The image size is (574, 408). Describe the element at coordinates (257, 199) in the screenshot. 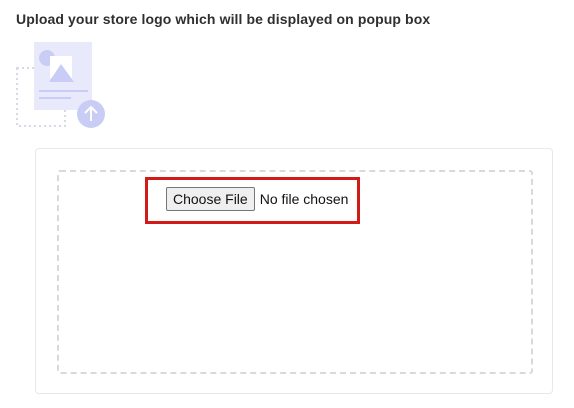

I see `file-input: Choose File No file chosen` at that location.